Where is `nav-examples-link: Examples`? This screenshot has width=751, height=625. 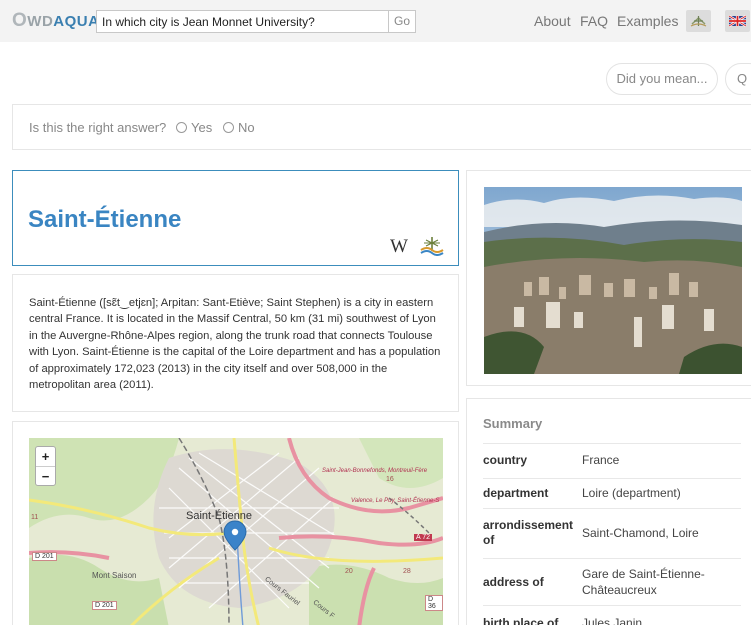 nav-examples-link: Examples is located at coordinates (647, 21).